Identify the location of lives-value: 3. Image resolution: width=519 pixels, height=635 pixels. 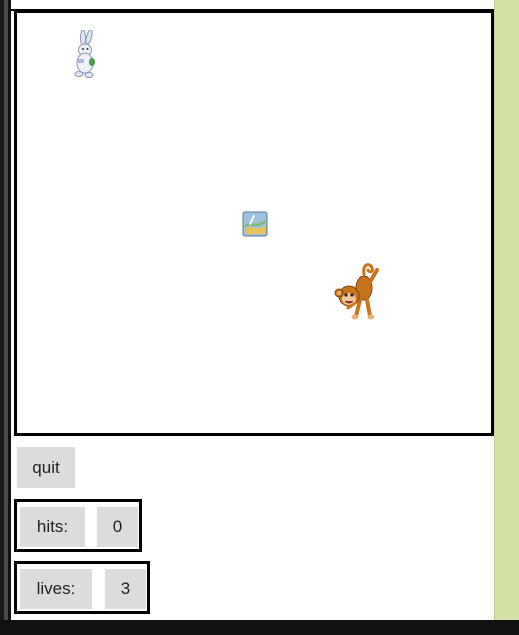
(125, 589).